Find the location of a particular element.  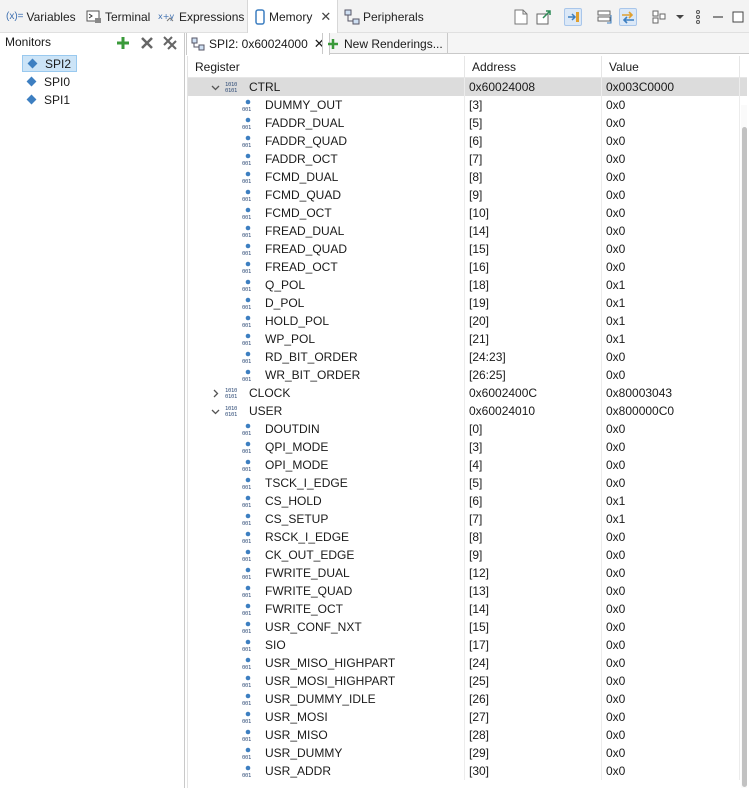

minimize-icon is located at coordinates (718, 17).